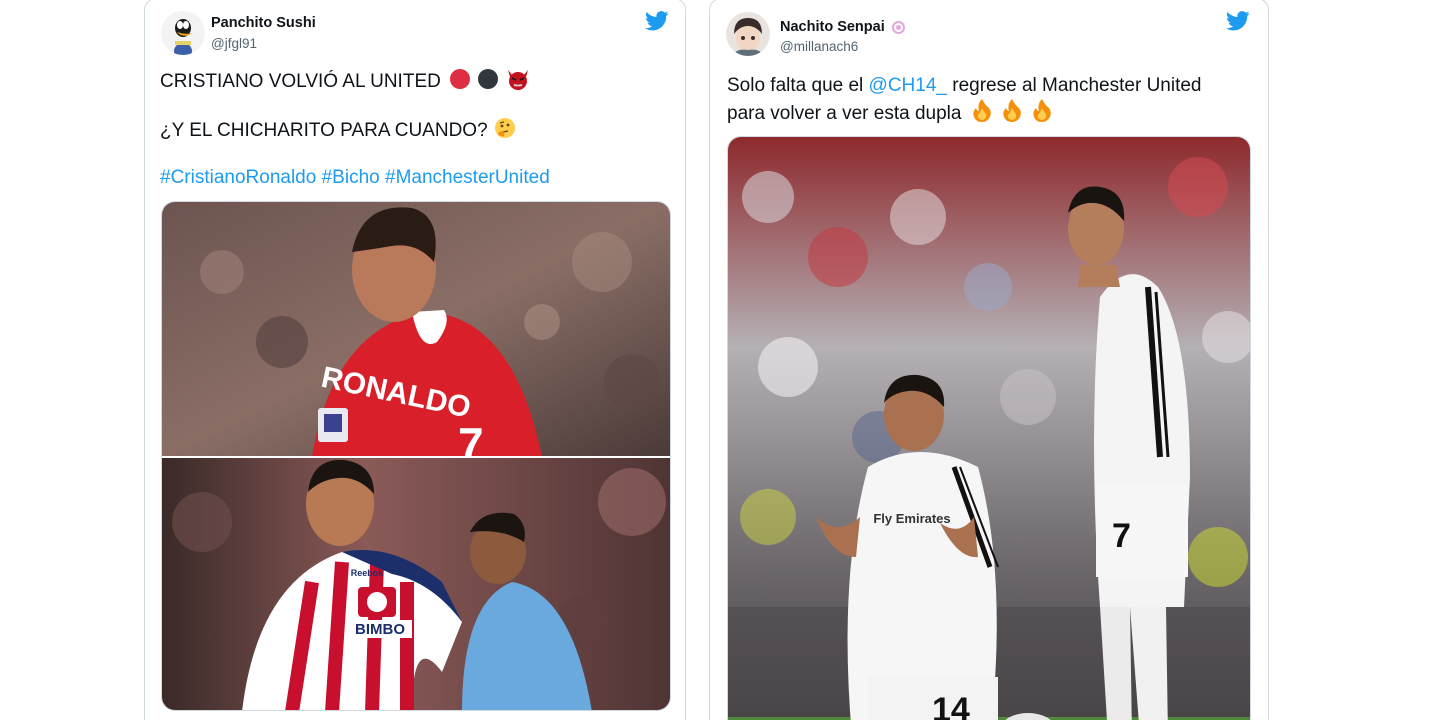 This screenshot has height=720, width=1440. Describe the element at coordinates (951, 705) in the screenshot. I see `player-number: 14` at that location.